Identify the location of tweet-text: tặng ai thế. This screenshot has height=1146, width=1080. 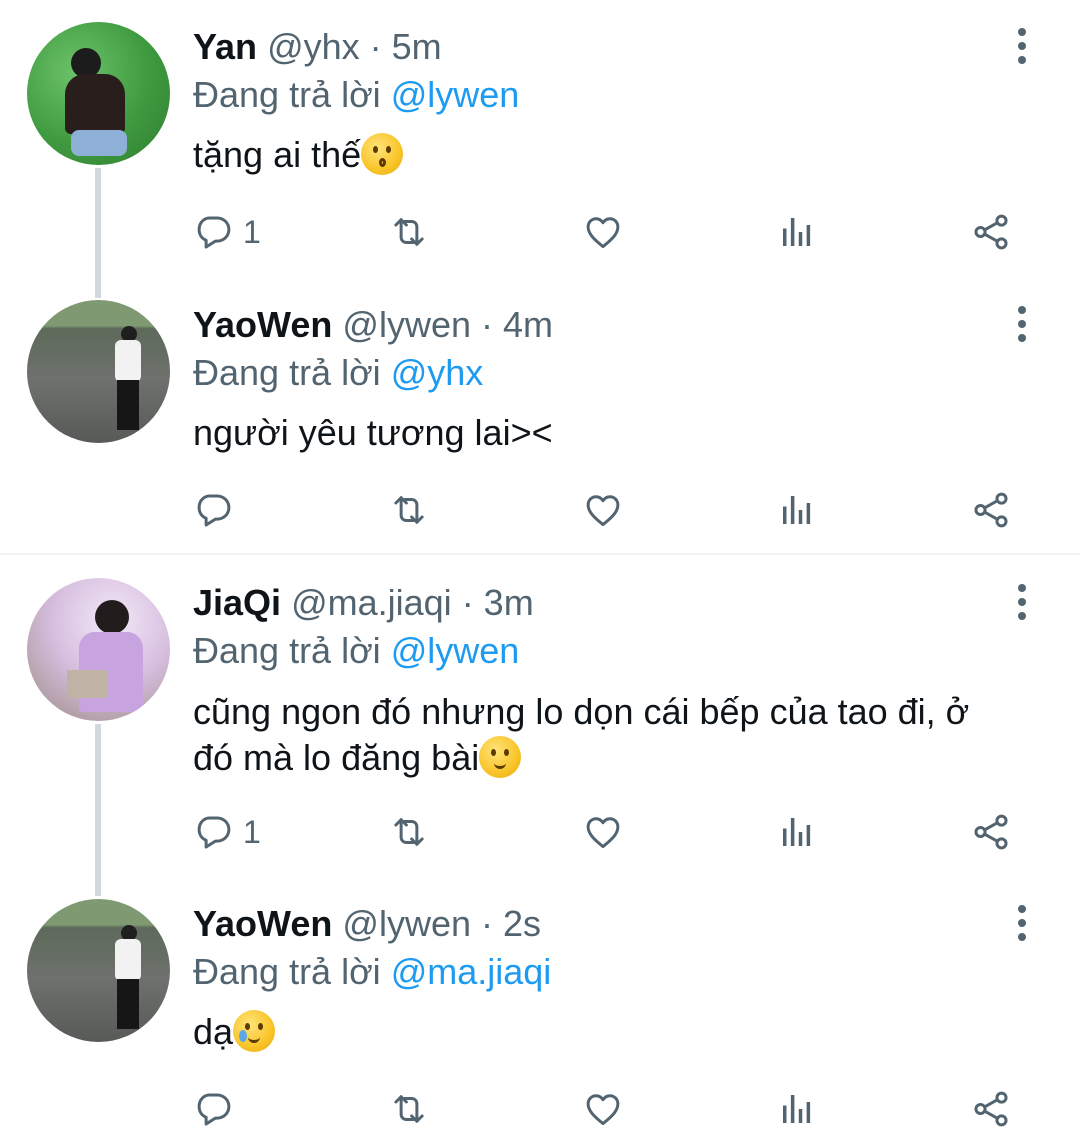
(613, 155).